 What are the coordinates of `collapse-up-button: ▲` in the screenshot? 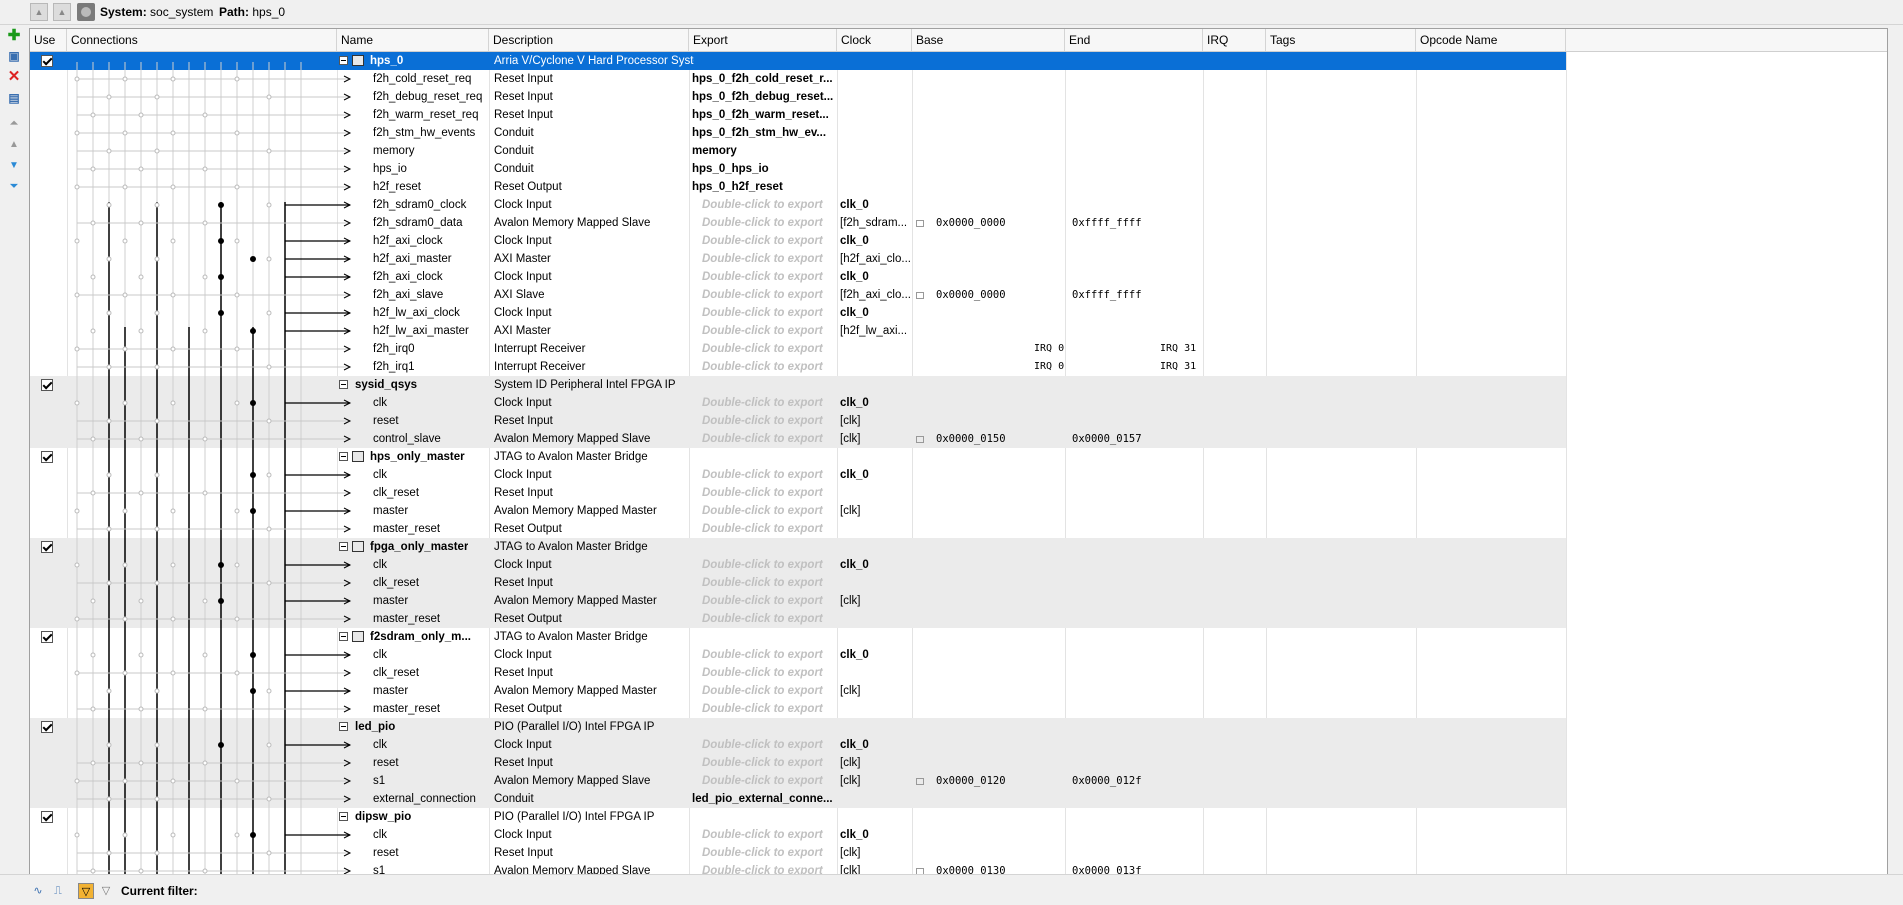 It's located at (39, 12).